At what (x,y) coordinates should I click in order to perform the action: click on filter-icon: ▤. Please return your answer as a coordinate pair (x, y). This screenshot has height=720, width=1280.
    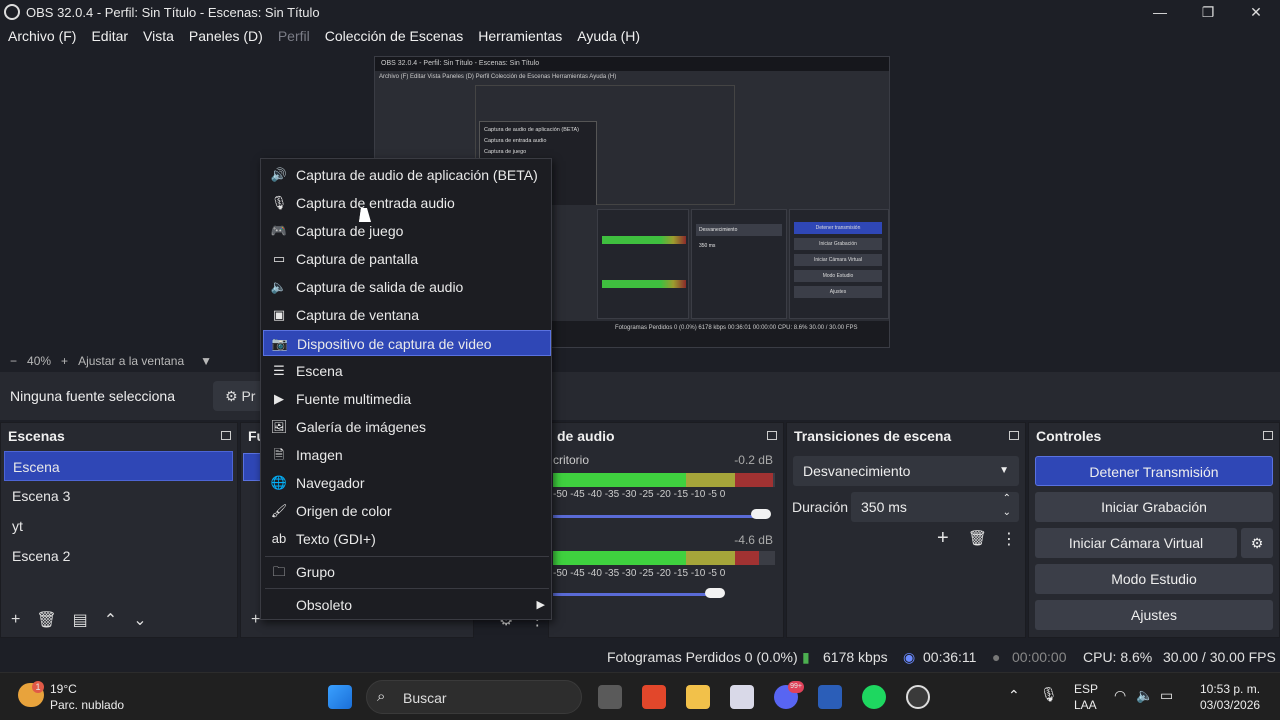
    Looking at the image, I should click on (80, 620).